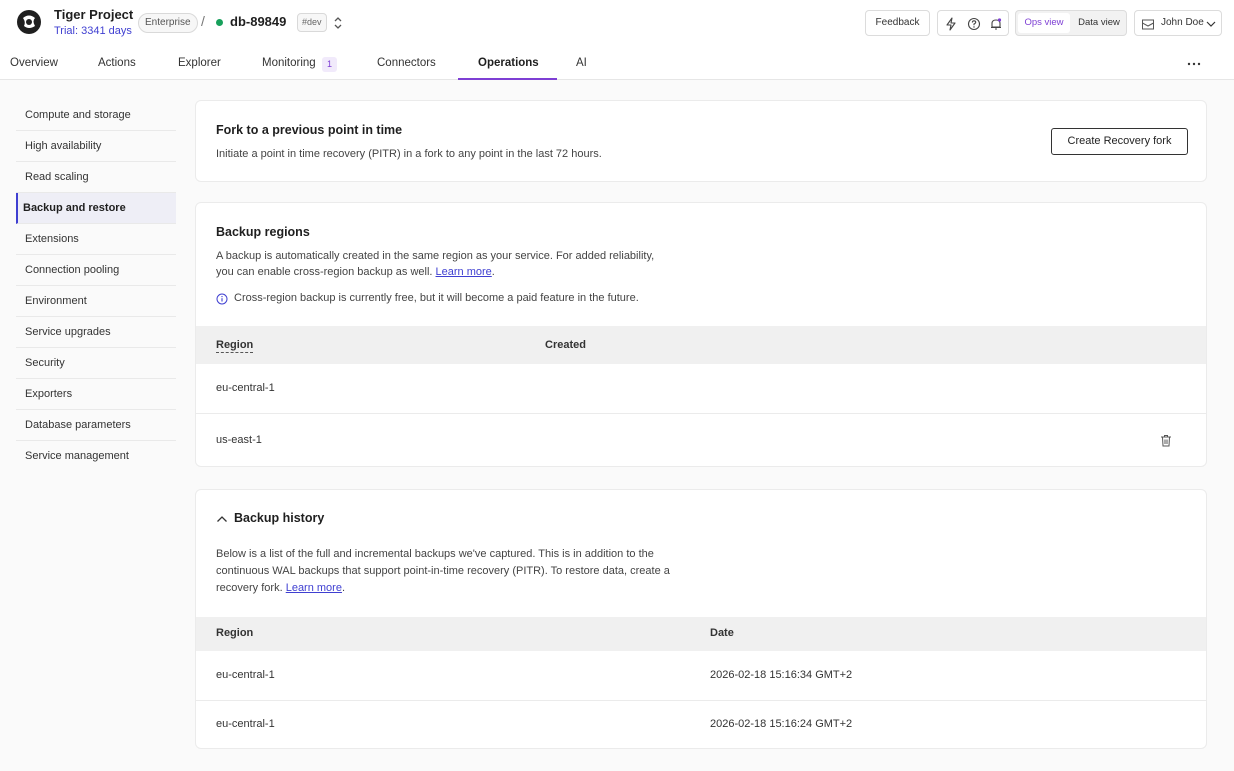  I want to click on regions-table-header: Region Created, so click(701, 345).